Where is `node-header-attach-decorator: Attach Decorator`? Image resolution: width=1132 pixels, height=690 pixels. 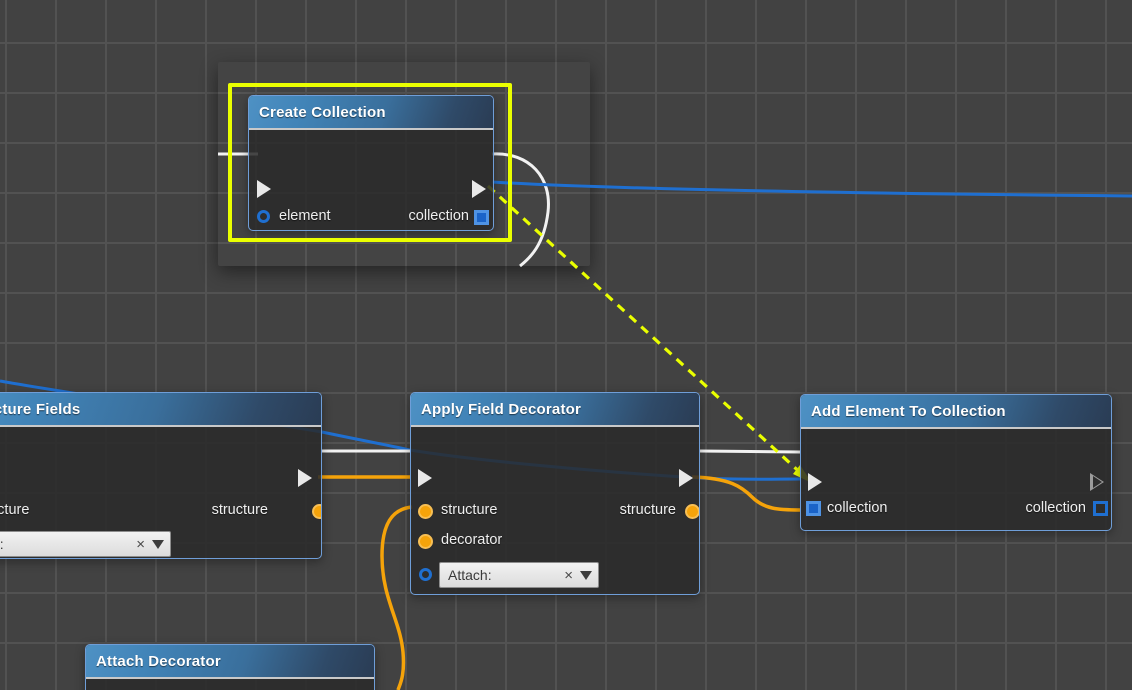
node-header-attach-decorator: Attach Decorator is located at coordinates (230, 662).